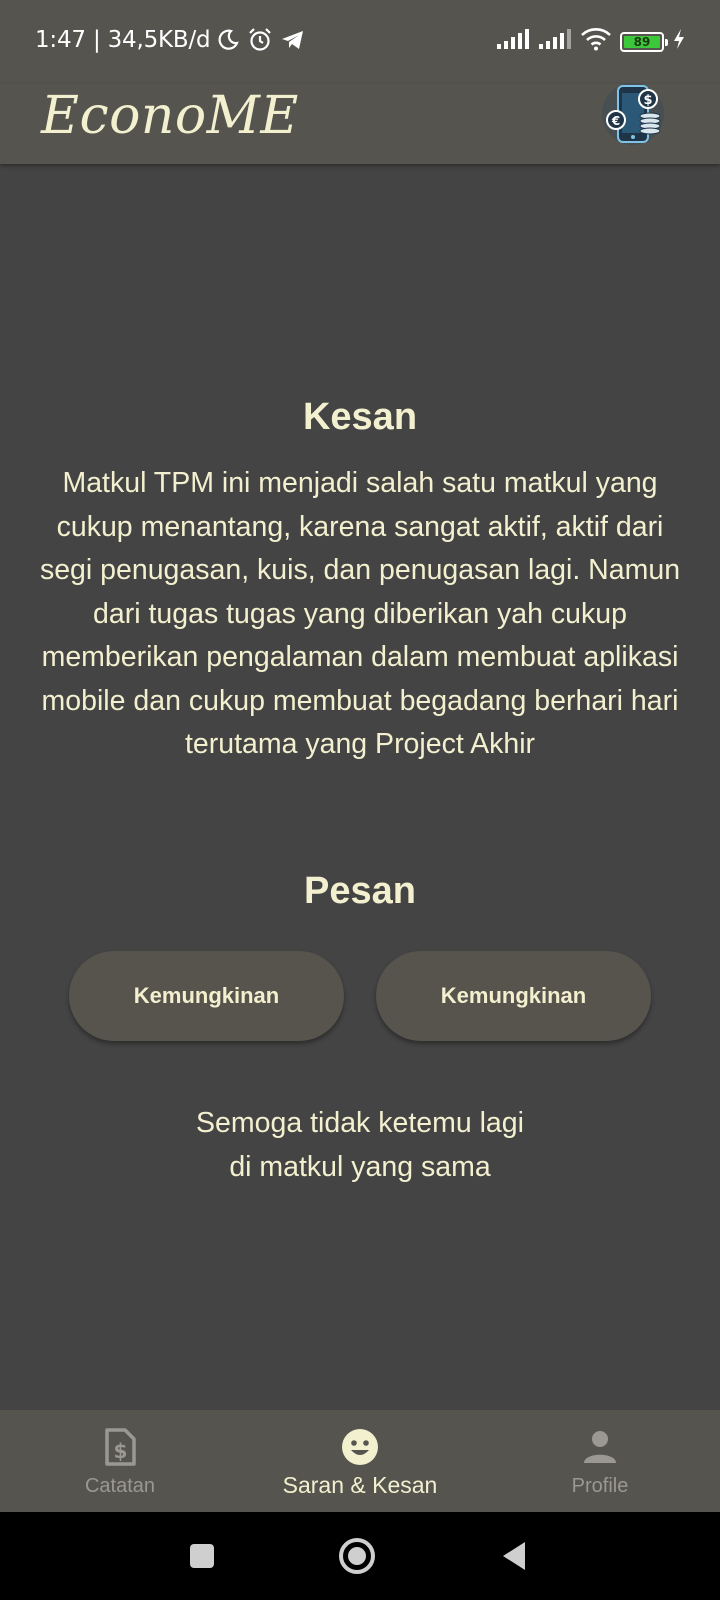  What do you see at coordinates (120, 1486) in the screenshot?
I see `nav-label-catatan: Catatan` at bounding box center [120, 1486].